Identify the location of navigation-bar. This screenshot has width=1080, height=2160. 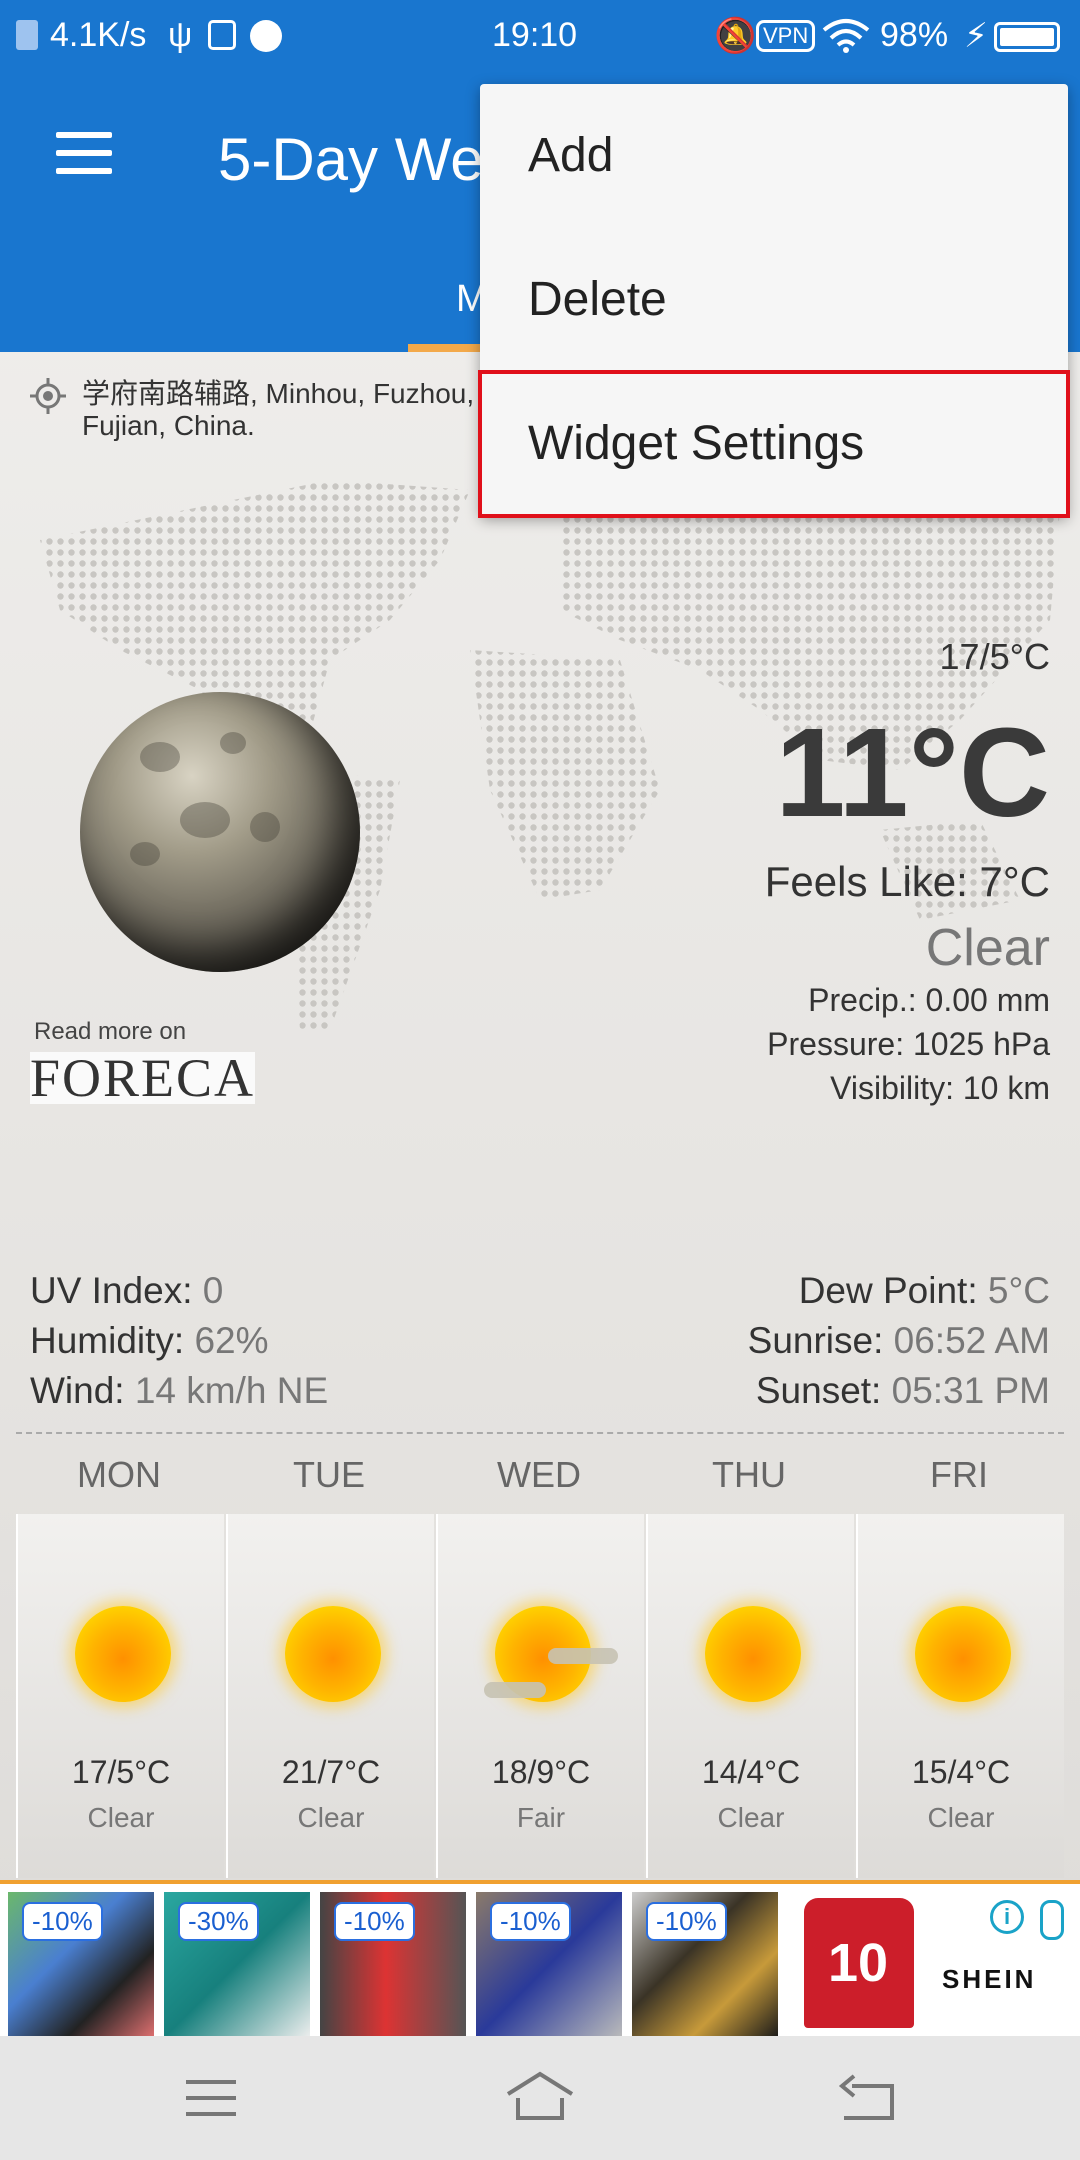
(540, 2098).